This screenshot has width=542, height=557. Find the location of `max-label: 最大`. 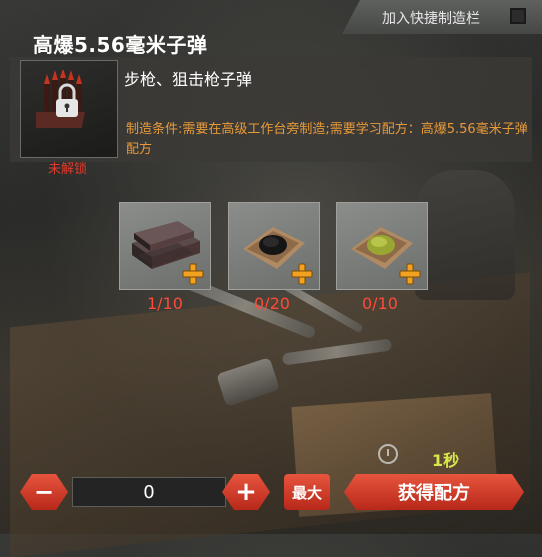

max-label: 最大 is located at coordinates (306, 492).